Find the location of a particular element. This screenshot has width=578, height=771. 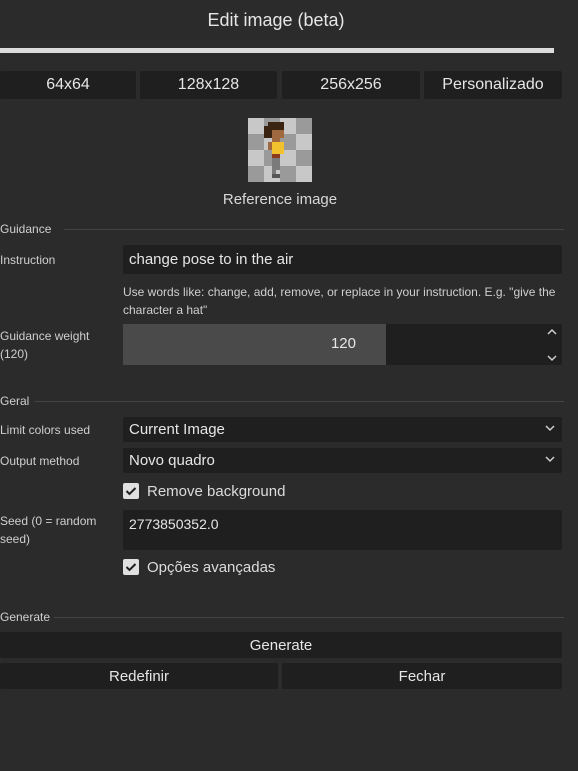

generate-button: Generate is located at coordinates (281, 645).